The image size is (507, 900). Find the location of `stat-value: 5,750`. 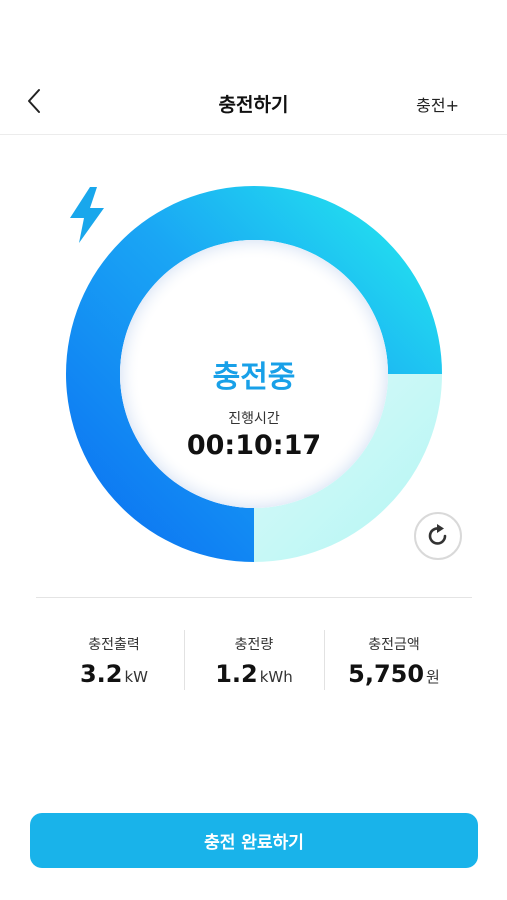

stat-value: 5,750 is located at coordinates (386, 674).